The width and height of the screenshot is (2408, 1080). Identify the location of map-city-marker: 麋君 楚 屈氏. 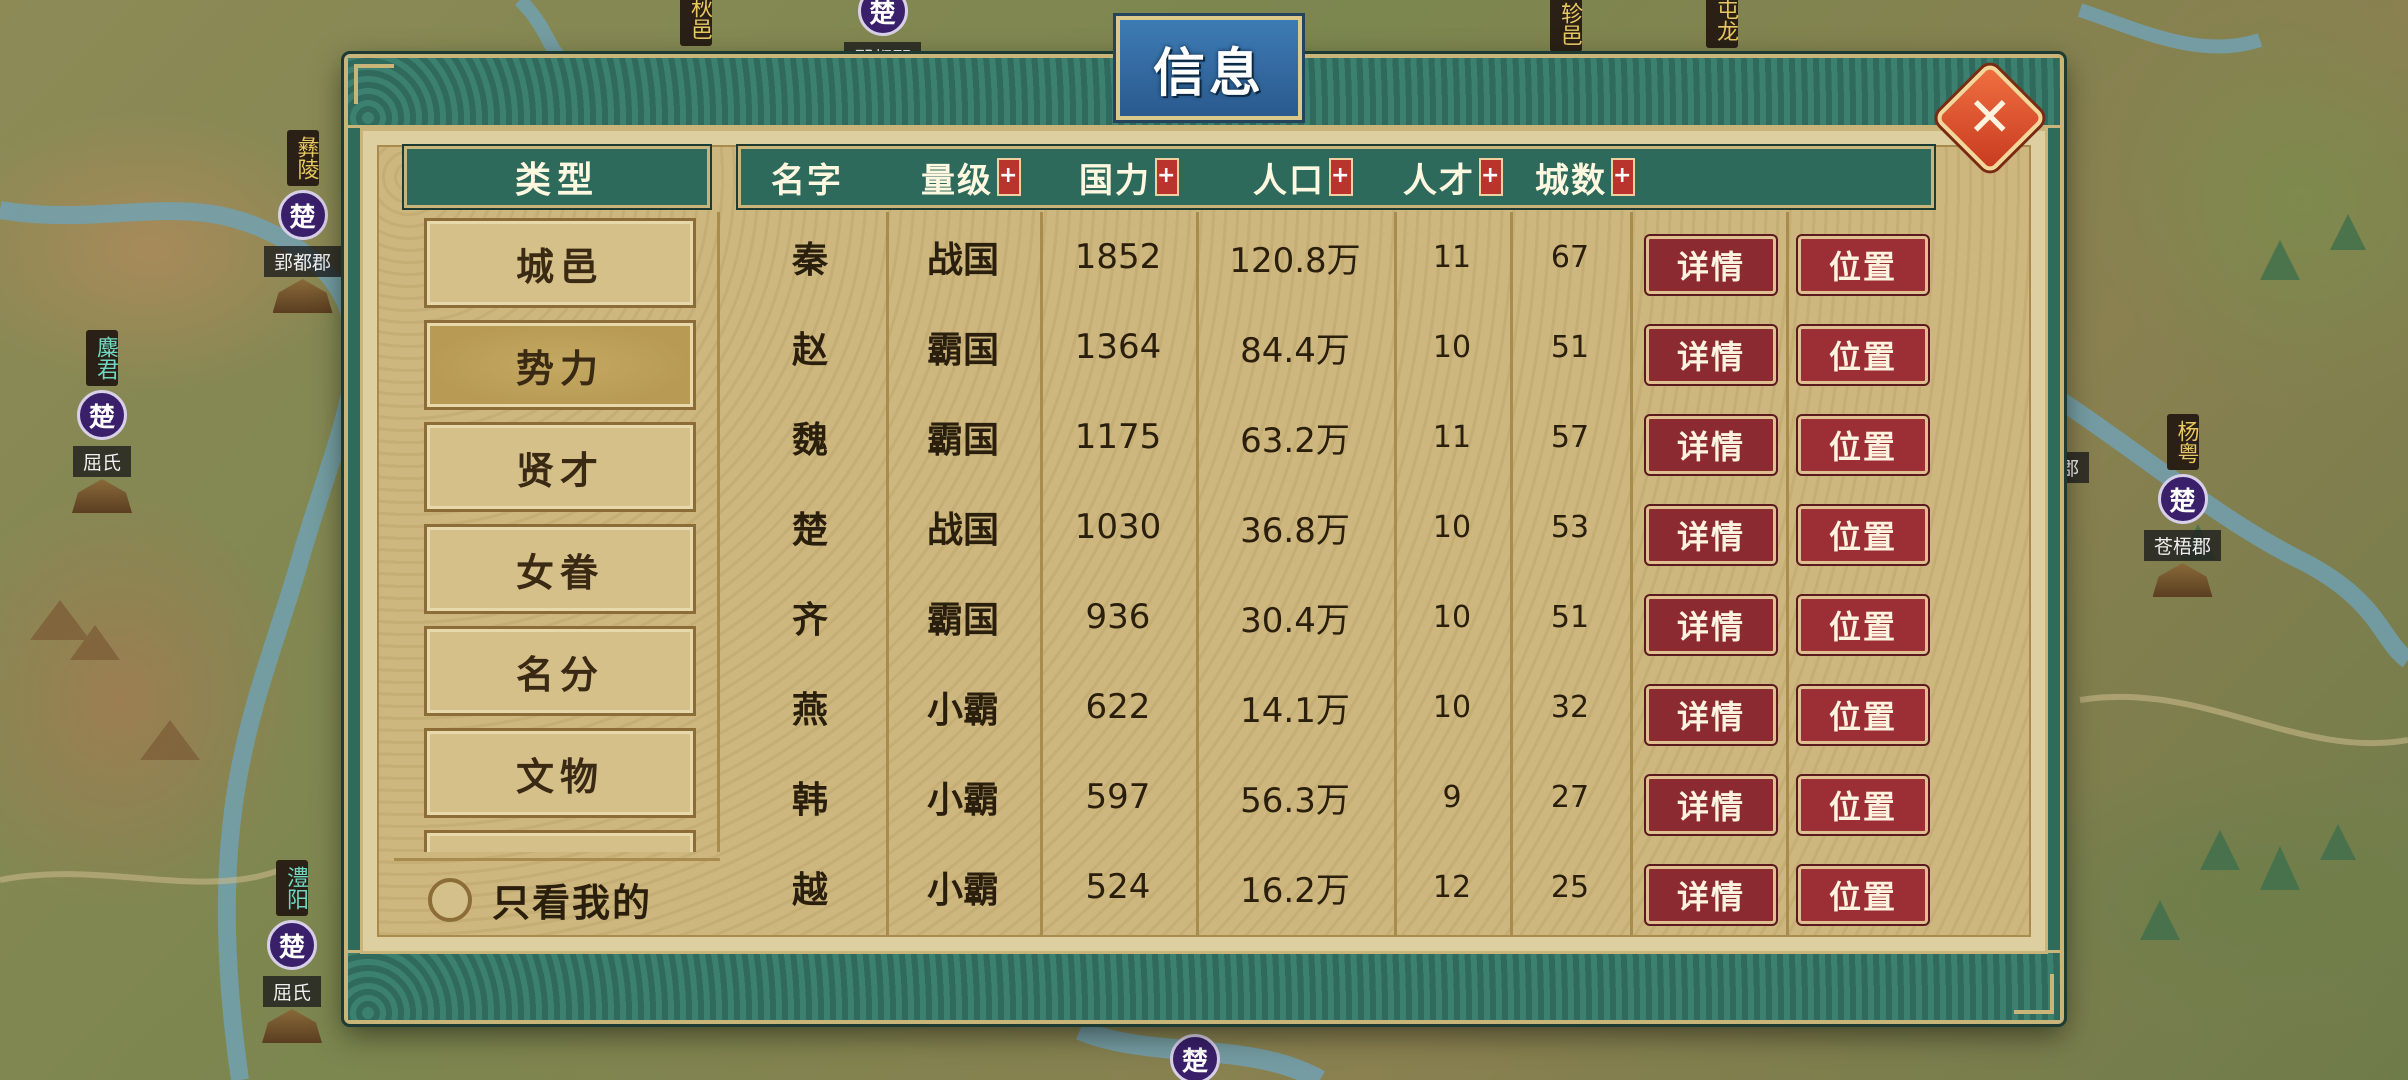
(102, 421).